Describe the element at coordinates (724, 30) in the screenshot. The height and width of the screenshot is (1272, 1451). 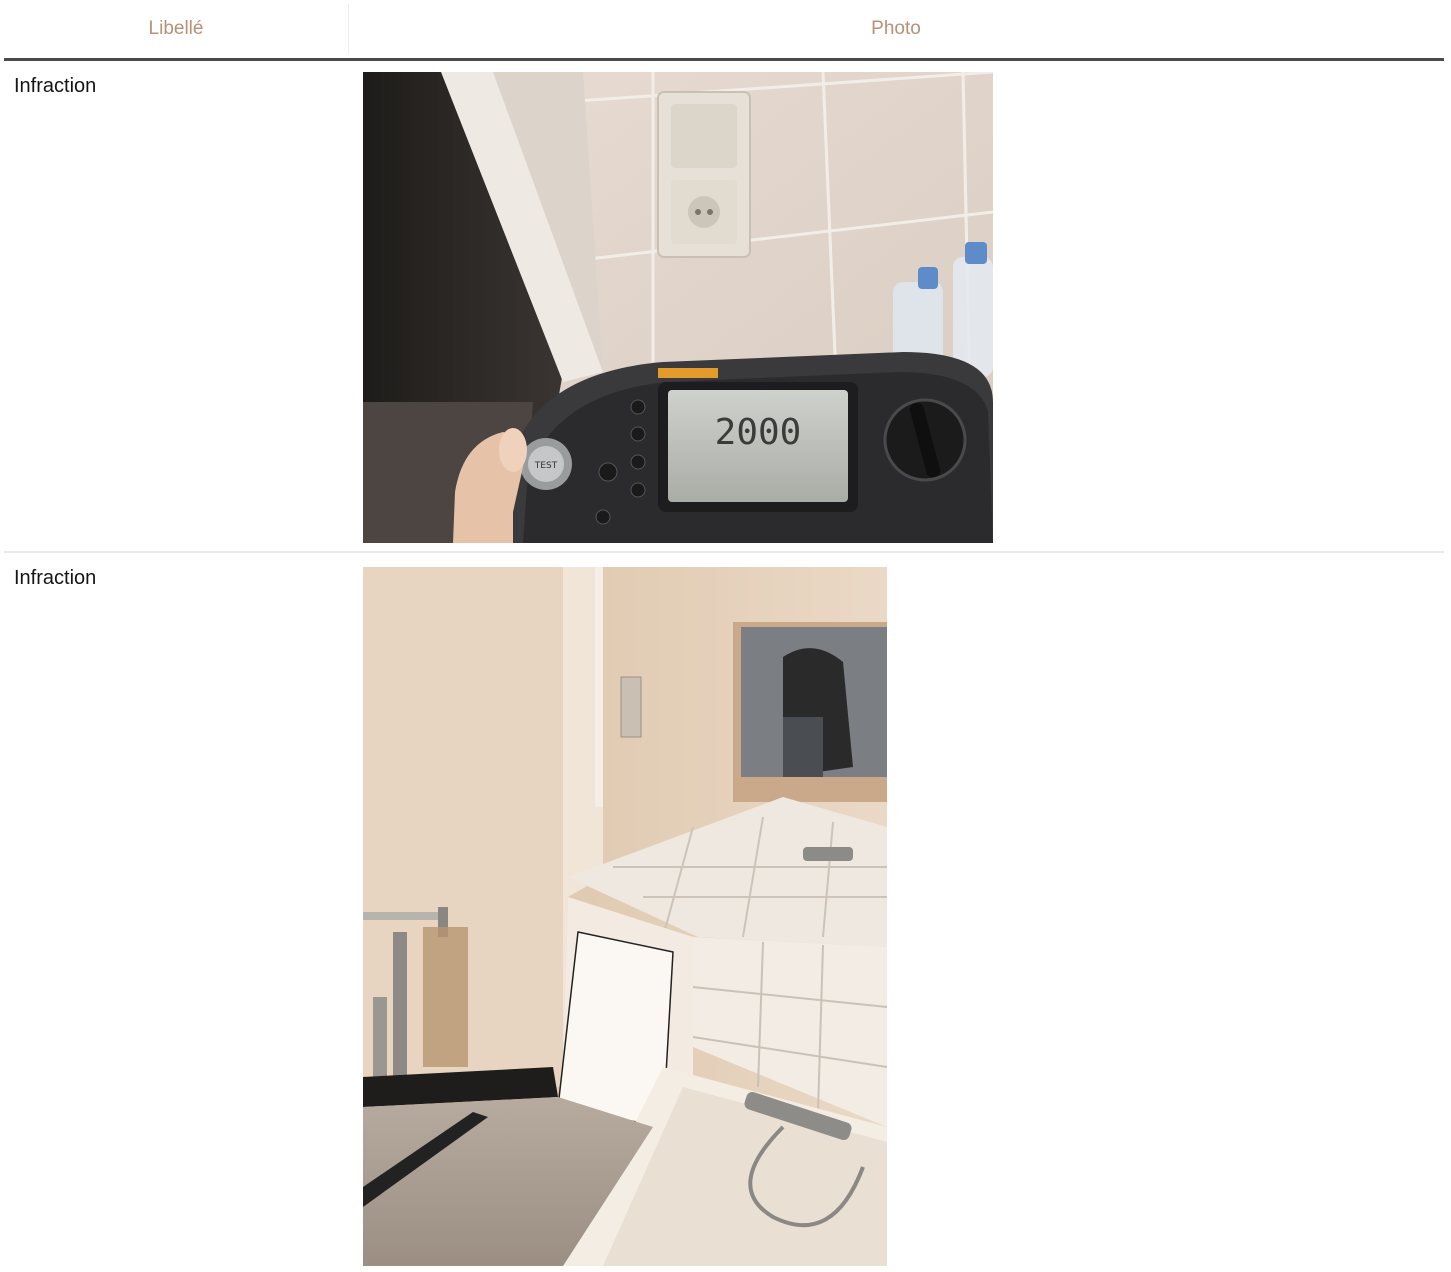
I see `table-header: Libellé Photo` at that location.